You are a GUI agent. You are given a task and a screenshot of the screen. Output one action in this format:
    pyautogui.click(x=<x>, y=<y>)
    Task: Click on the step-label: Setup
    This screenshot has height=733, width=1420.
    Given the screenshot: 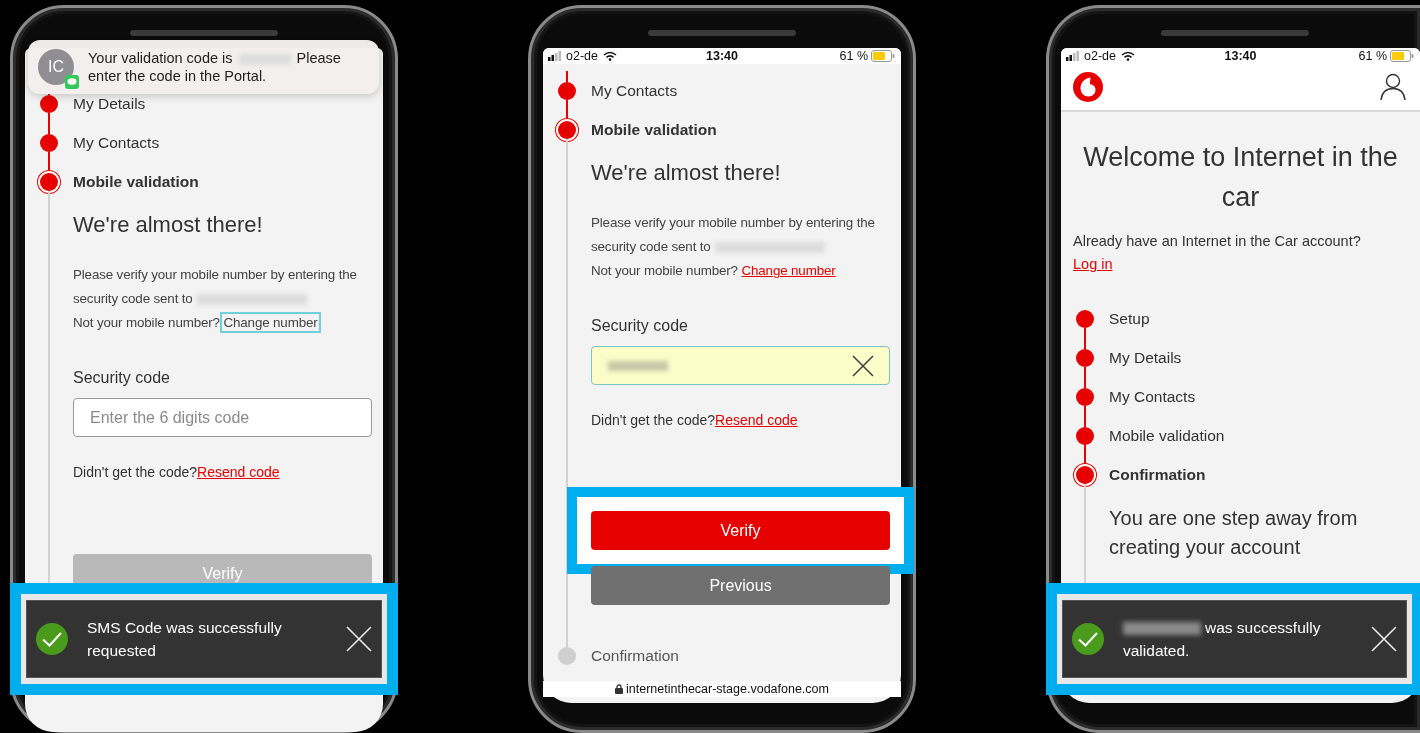 What is the action you would take?
    pyautogui.click(x=1129, y=318)
    